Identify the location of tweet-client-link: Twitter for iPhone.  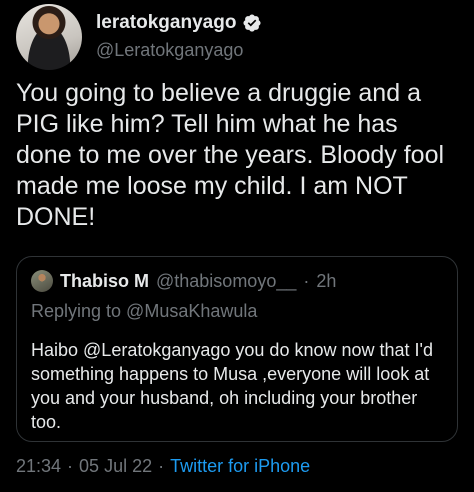
(240, 466).